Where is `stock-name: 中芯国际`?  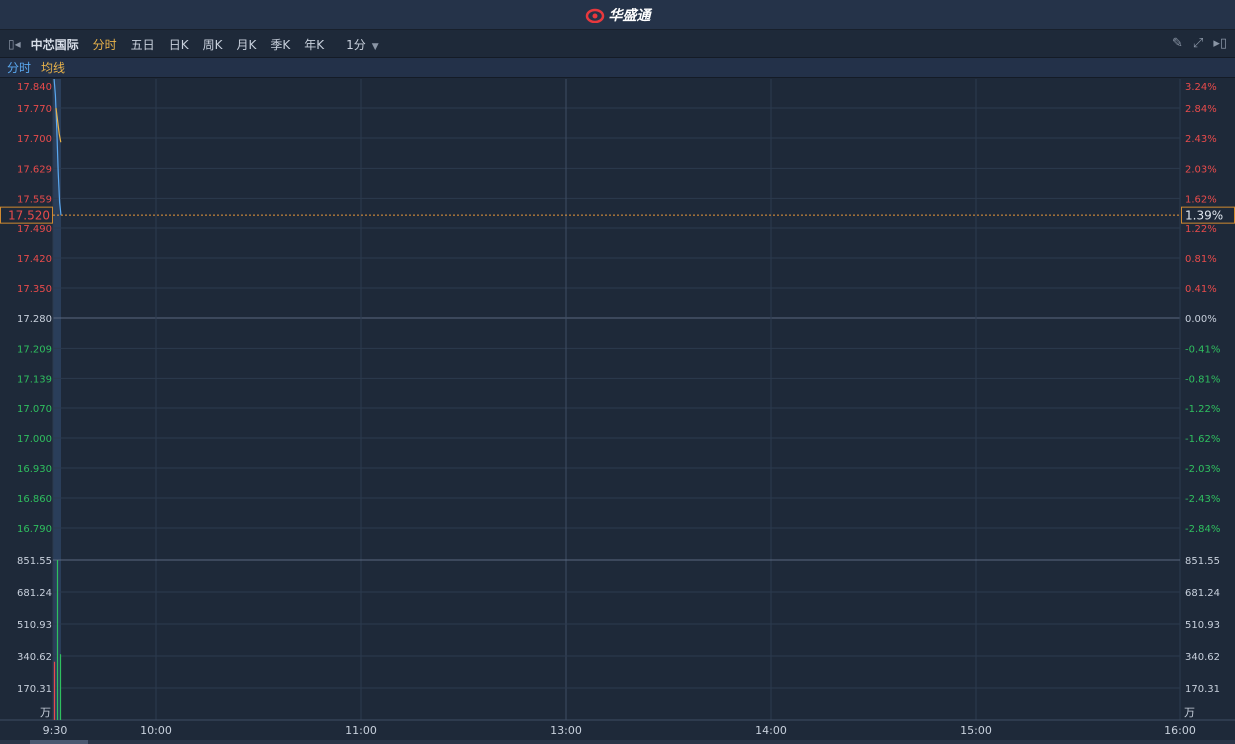 stock-name: 中芯国际 is located at coordinates (54, 44).